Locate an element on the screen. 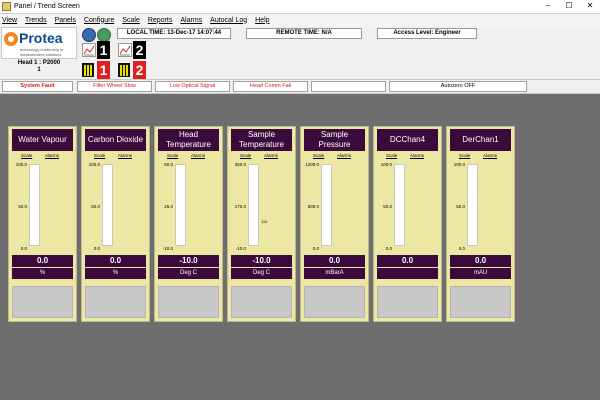 The height and width of the screenshot is (400, 600). title-bar: Panel / Trend Screen – ☐ ✕ is located at coordinates (300, 7).